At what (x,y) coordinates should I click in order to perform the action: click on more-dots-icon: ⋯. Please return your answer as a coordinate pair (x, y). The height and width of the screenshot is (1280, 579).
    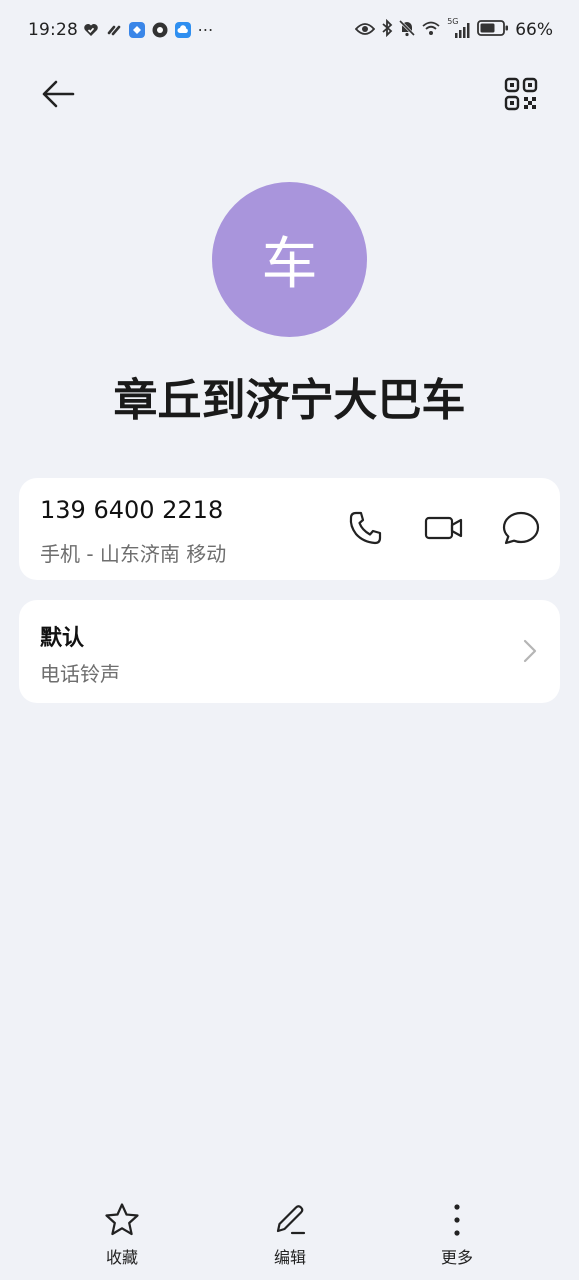
    Looking at the image, I should click on (205, 29).